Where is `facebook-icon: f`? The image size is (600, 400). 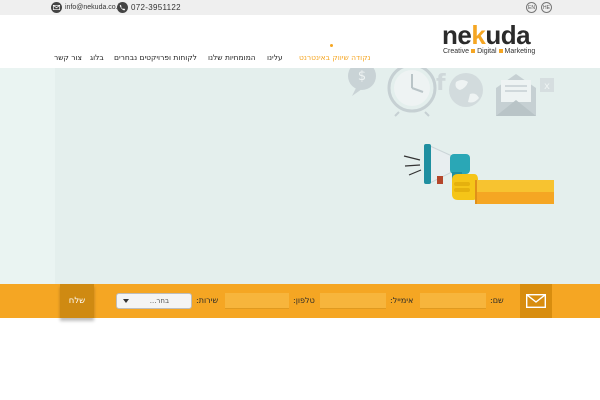
facebook-icon: f is located at coordinates (441, 83).